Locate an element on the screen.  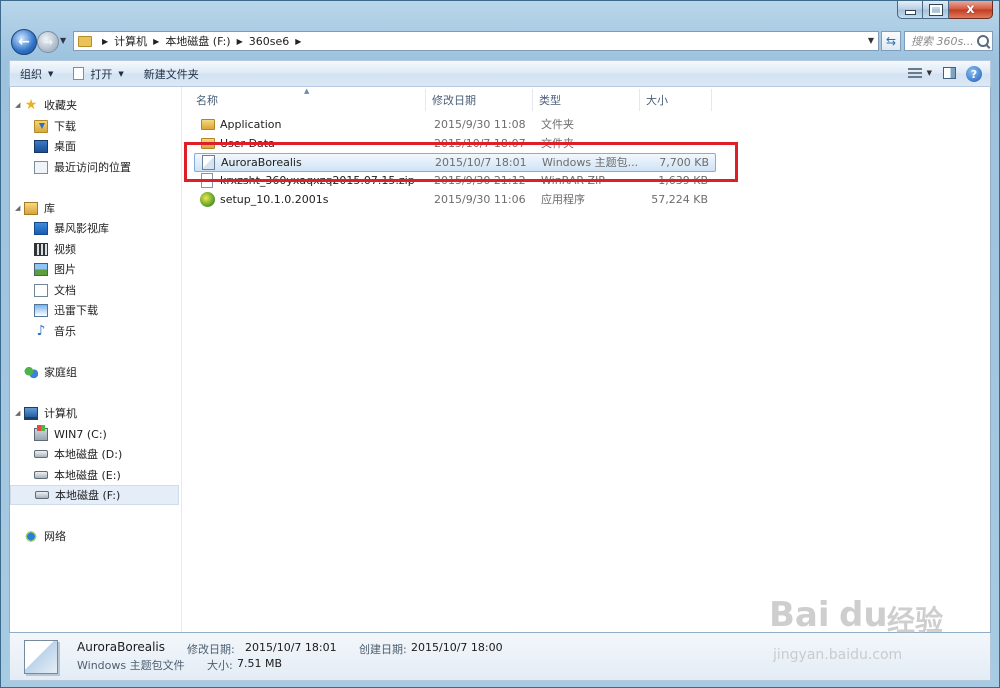
help-icon: ? is located at coordinates (974, 74).